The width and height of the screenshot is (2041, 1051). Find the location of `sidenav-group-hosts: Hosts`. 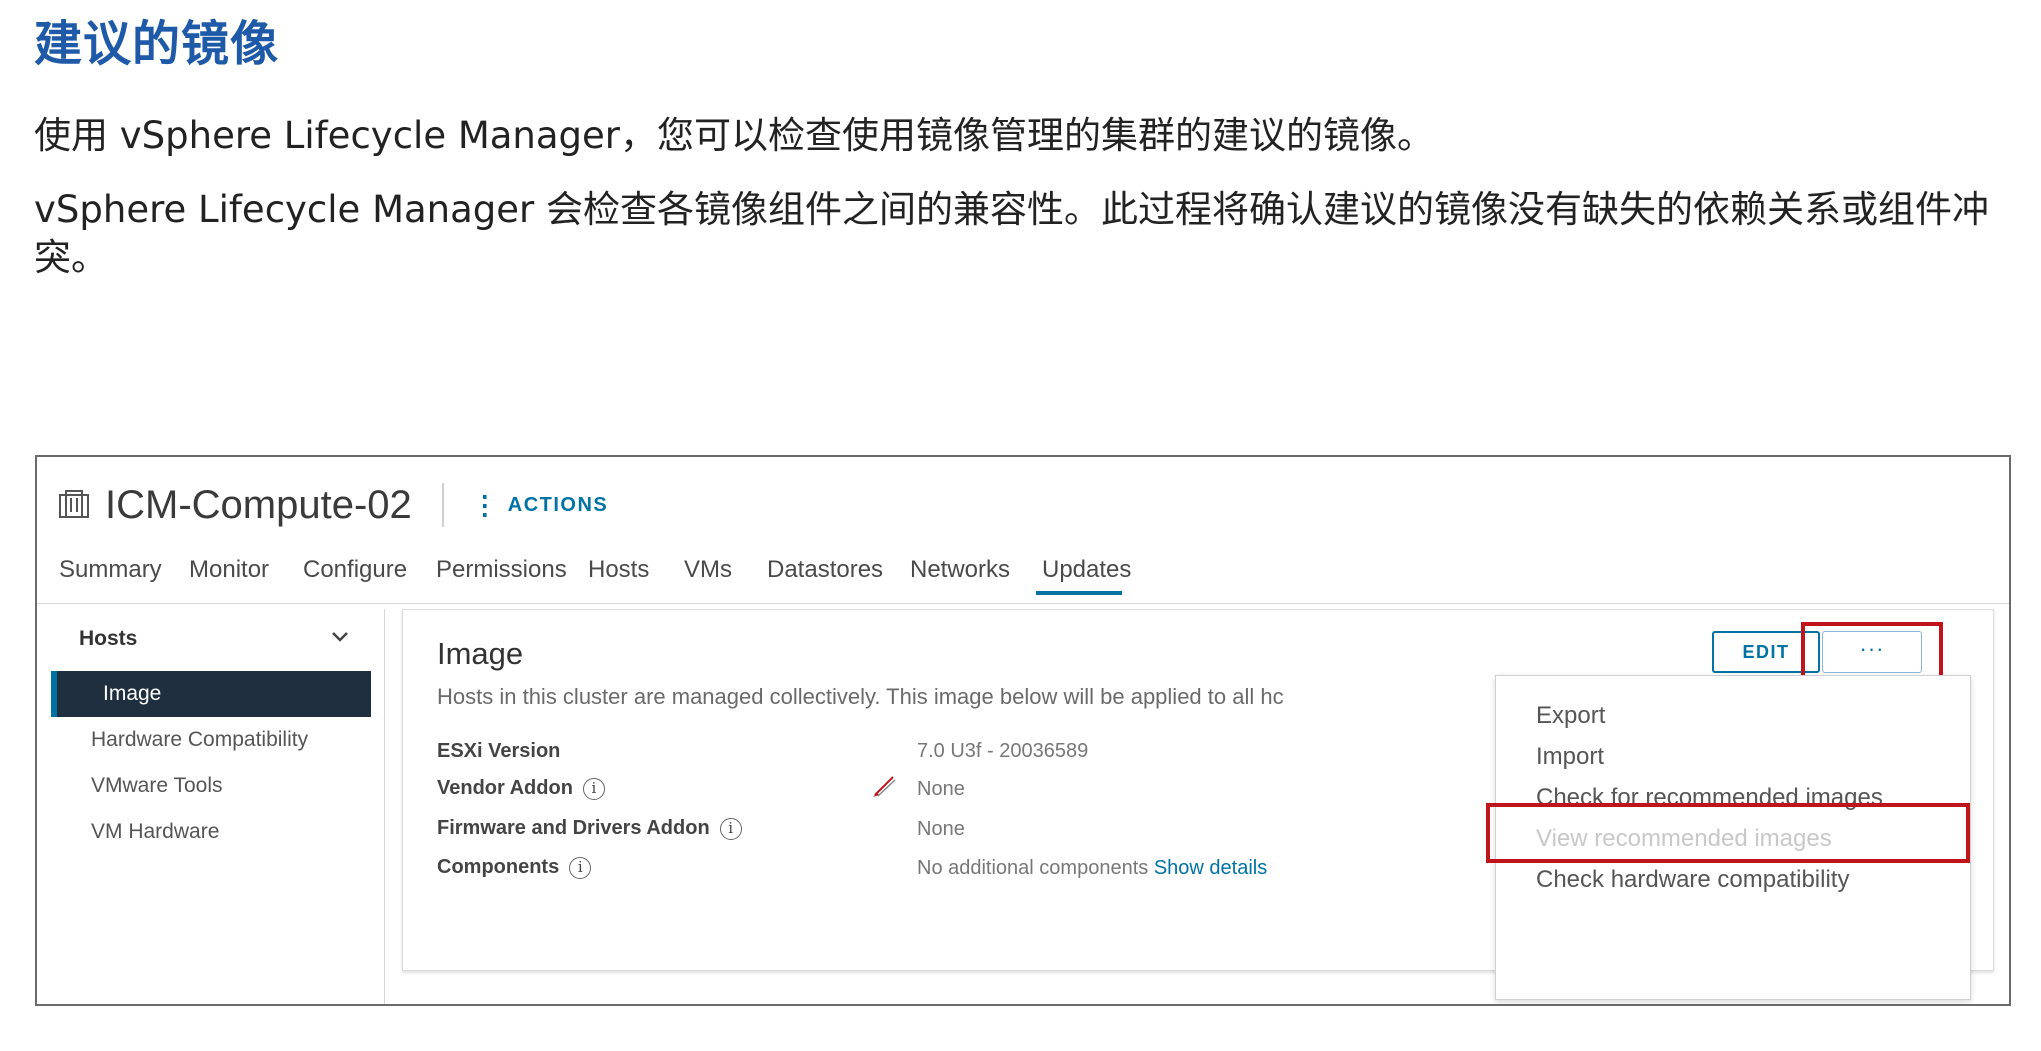

sidenav-group-hosts: Hosts is located at coordinates (108, 639).